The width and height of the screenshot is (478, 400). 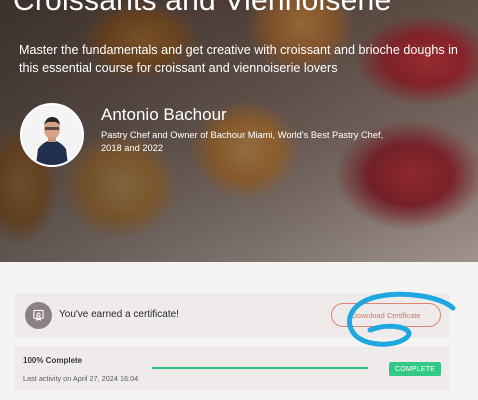 I want to click on progress-bar, so click(x=260, y=368).